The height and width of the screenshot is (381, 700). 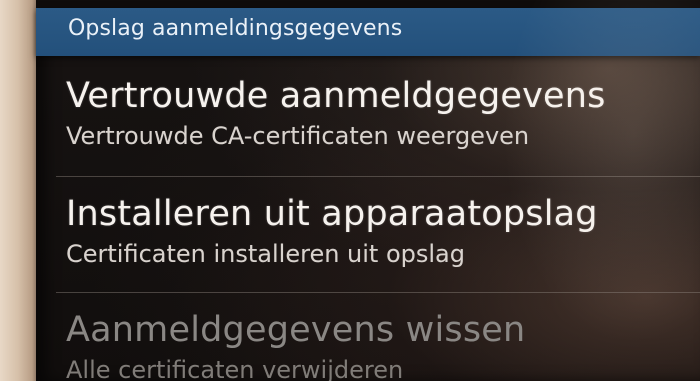 I want to click on list-item-subtitle: Certificaten installeren uit opslag, so click(x=265, y=254).